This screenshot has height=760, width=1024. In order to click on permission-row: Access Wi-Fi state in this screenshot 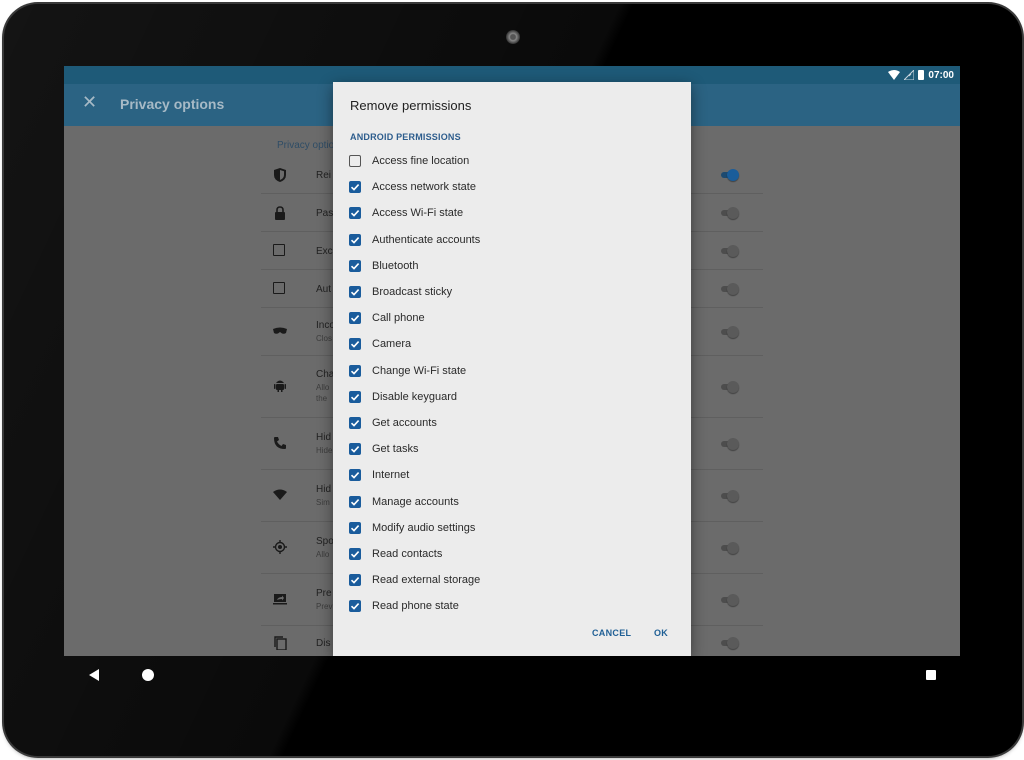, I will do `click(512, 213)`.